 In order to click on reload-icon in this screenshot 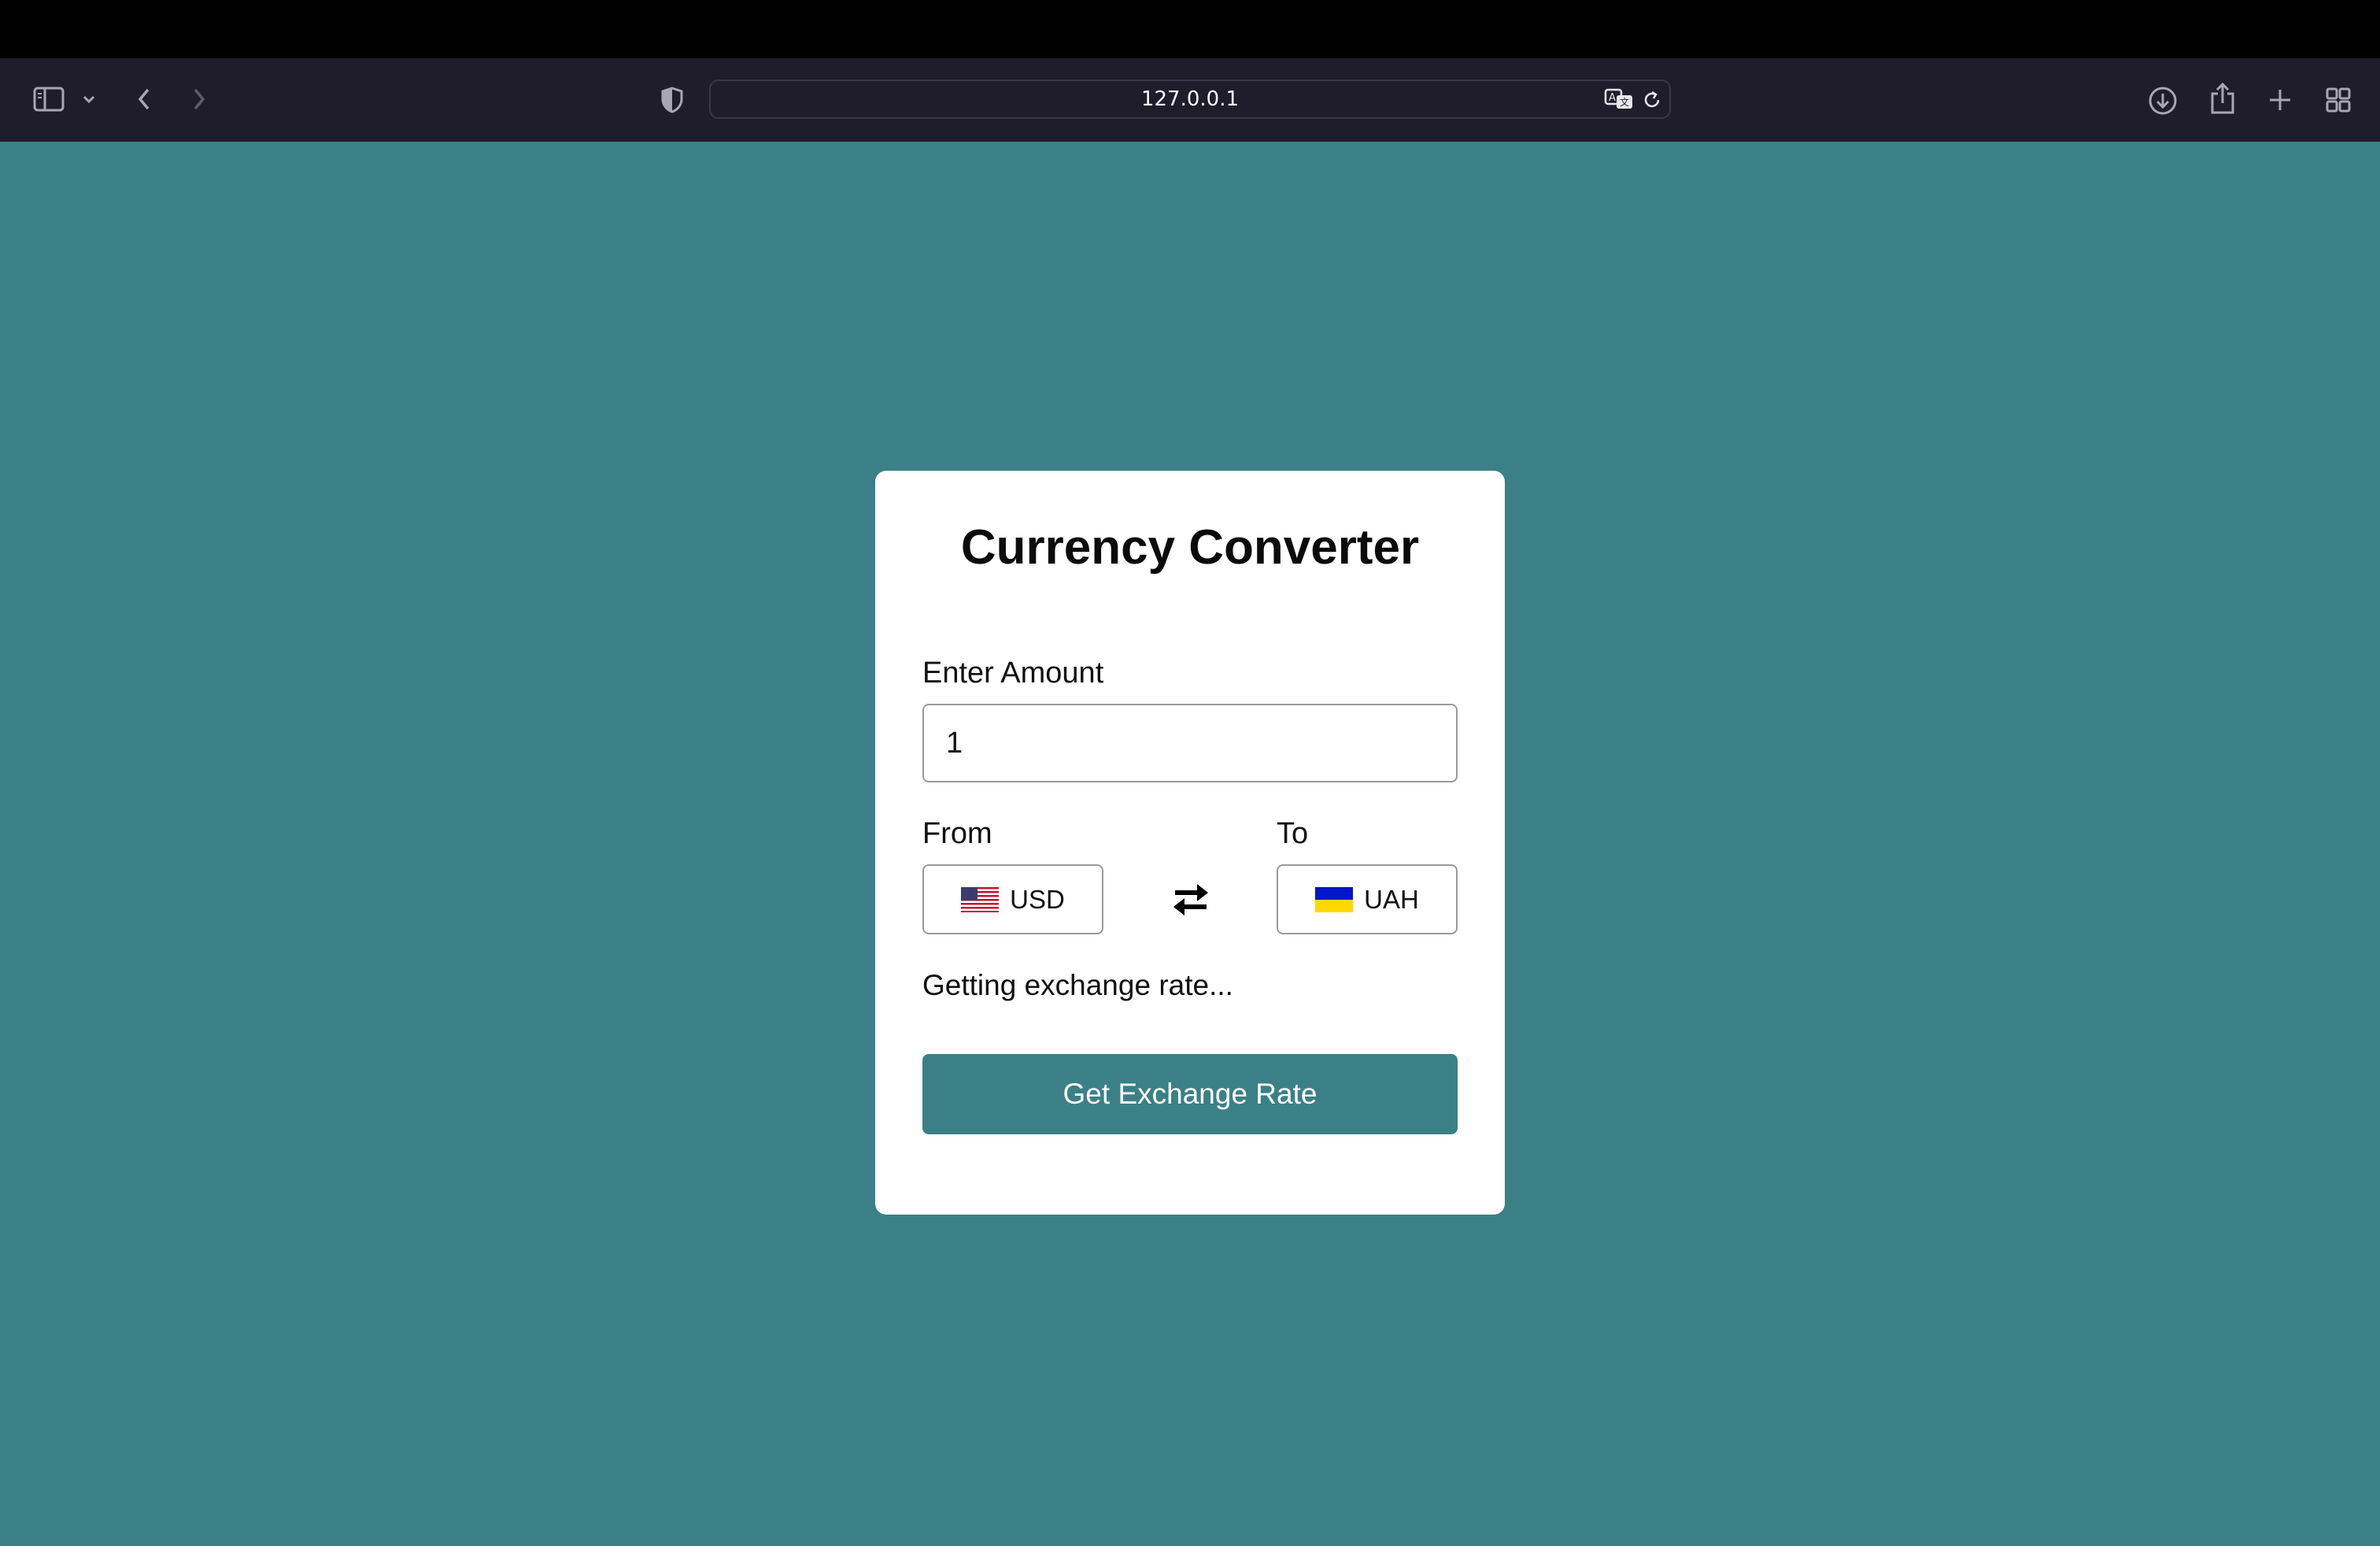, I will do `click(1652, 100)`.